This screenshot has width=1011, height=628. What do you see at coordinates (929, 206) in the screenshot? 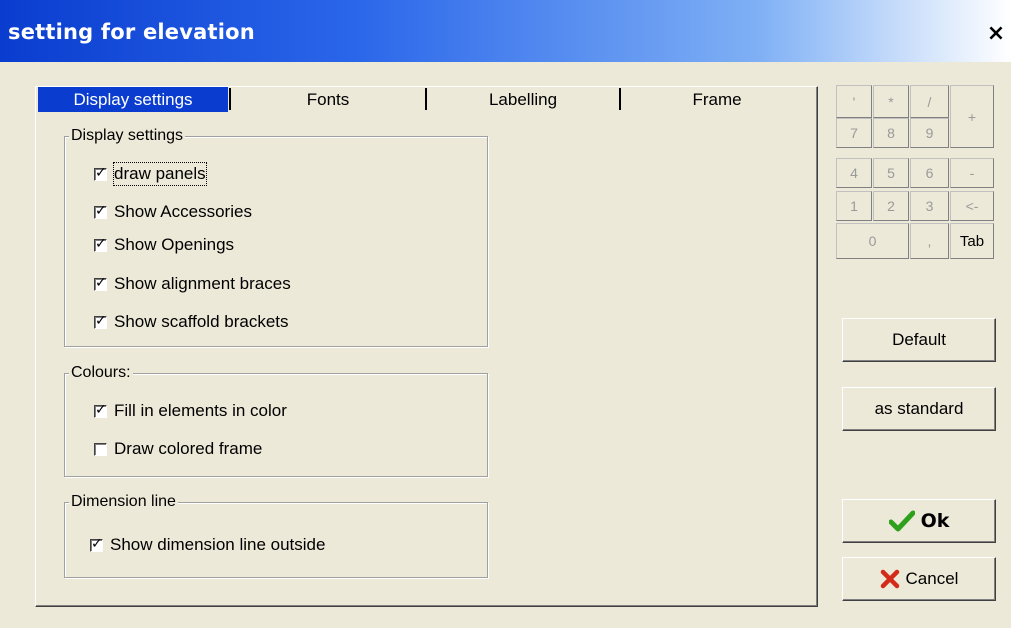
I see `key-3: 3` at bounding box center [929, 206].